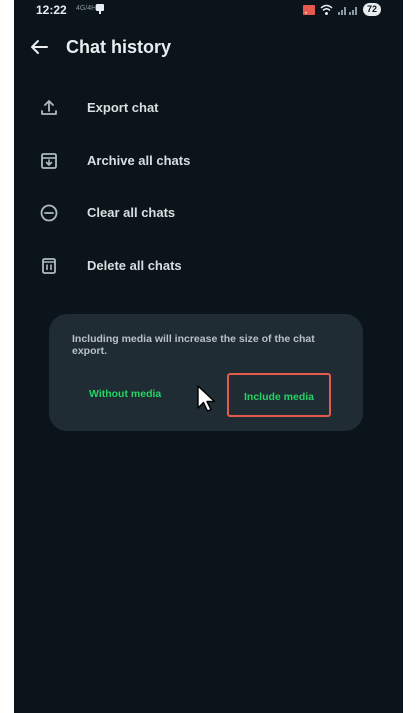  Describe the element at coordinates (279, 395) in the screenshot. I see `include-media-button: Include media` at that location.